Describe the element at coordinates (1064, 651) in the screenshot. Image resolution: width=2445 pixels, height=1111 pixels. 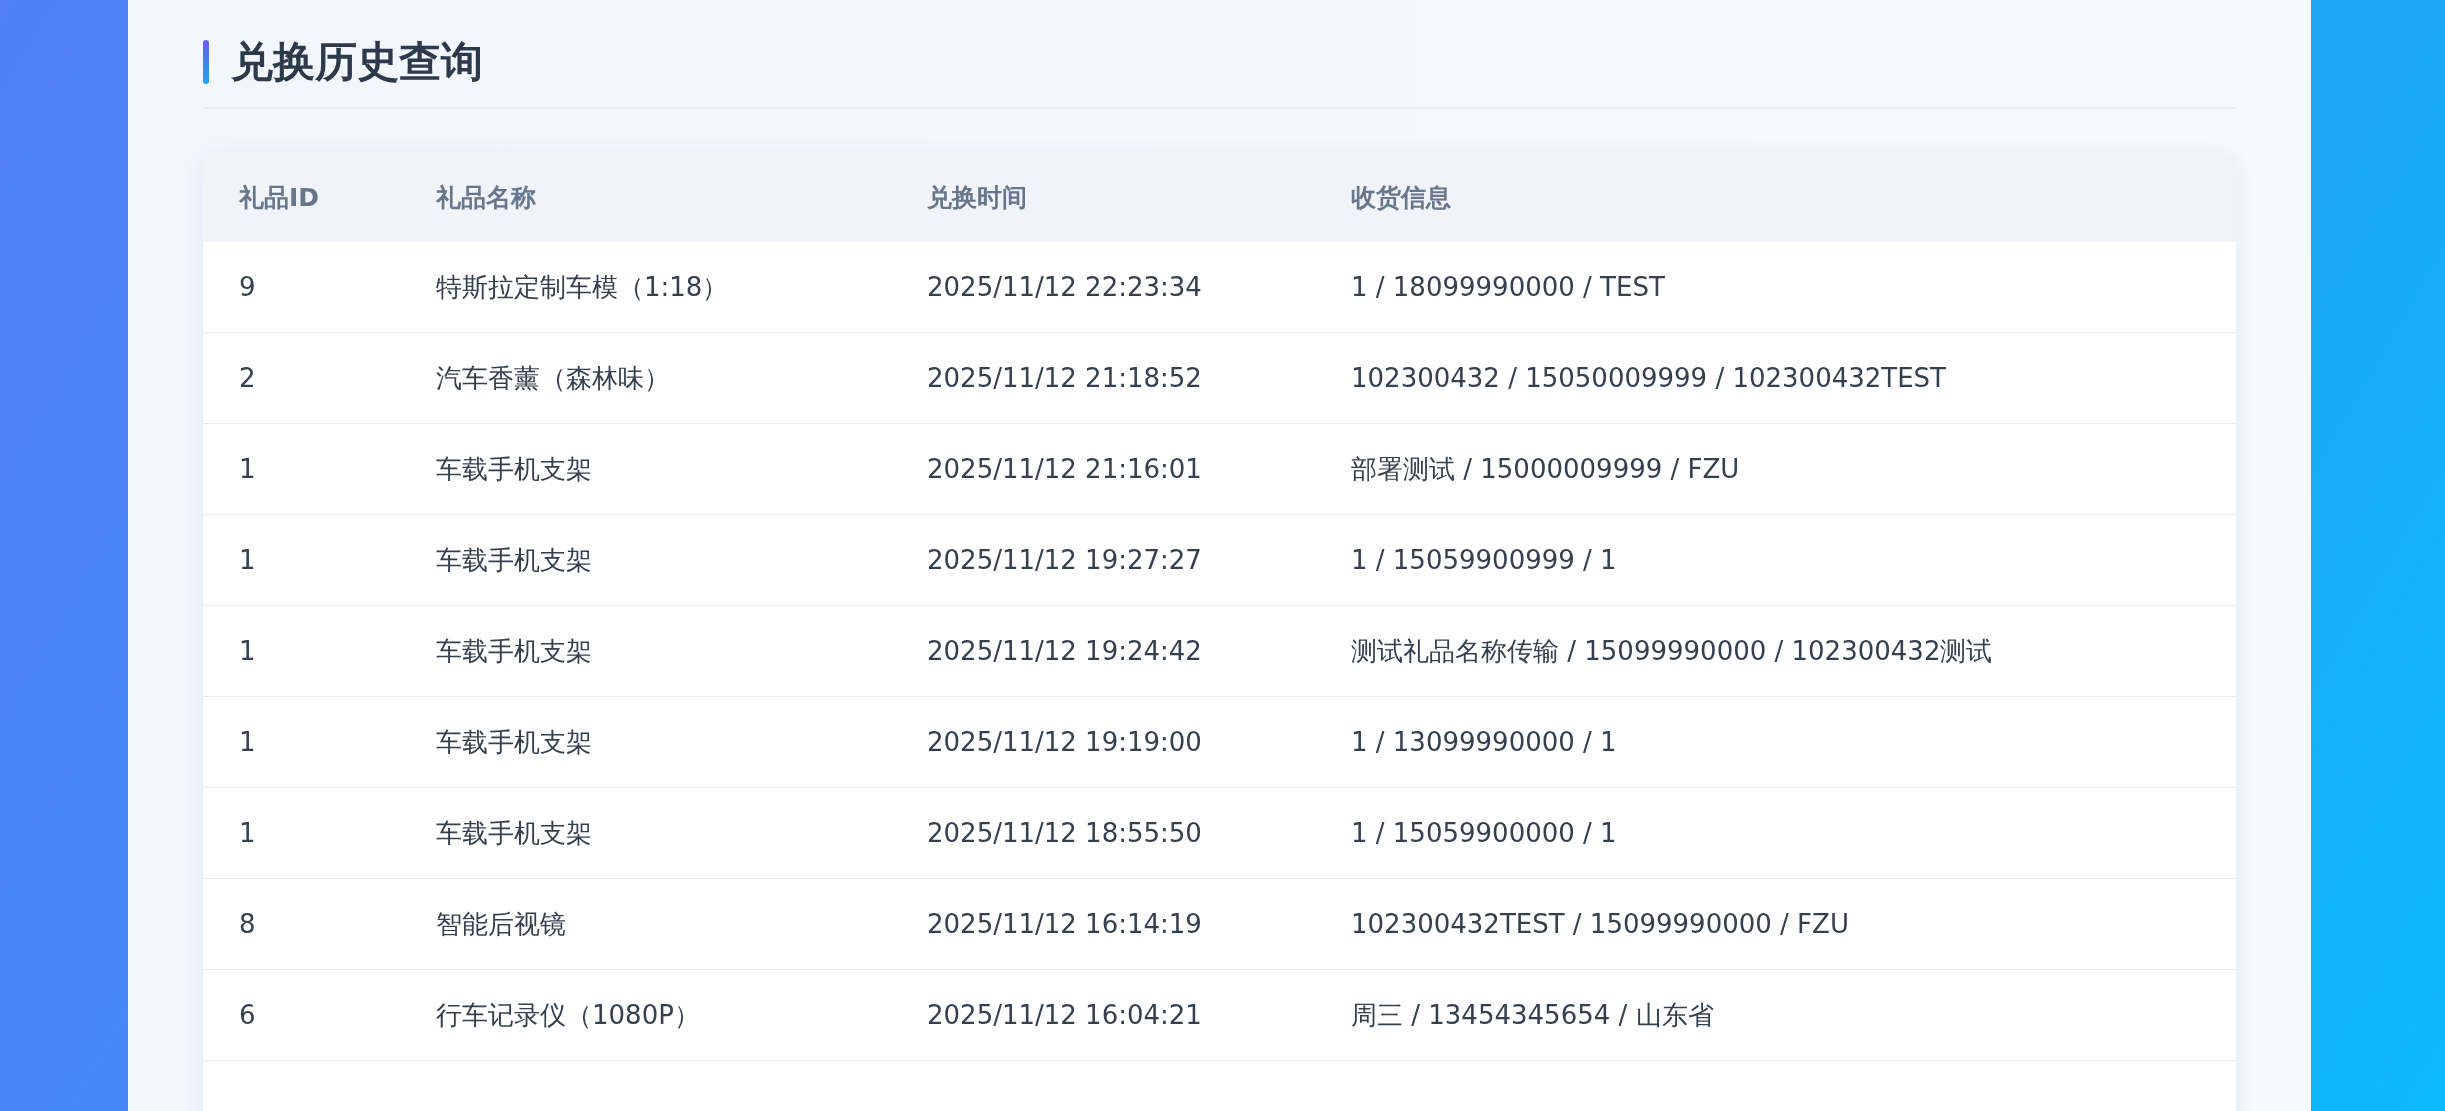
I see `table-cell: 2025/11/12 19:24:42` at that location.